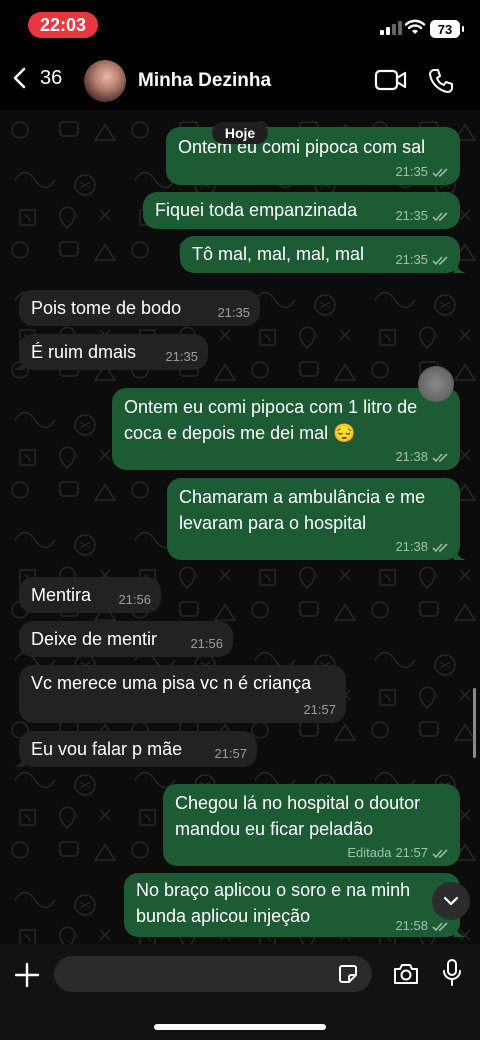  I want to click on message-text: Deixe de mentir, so click(94, 639).